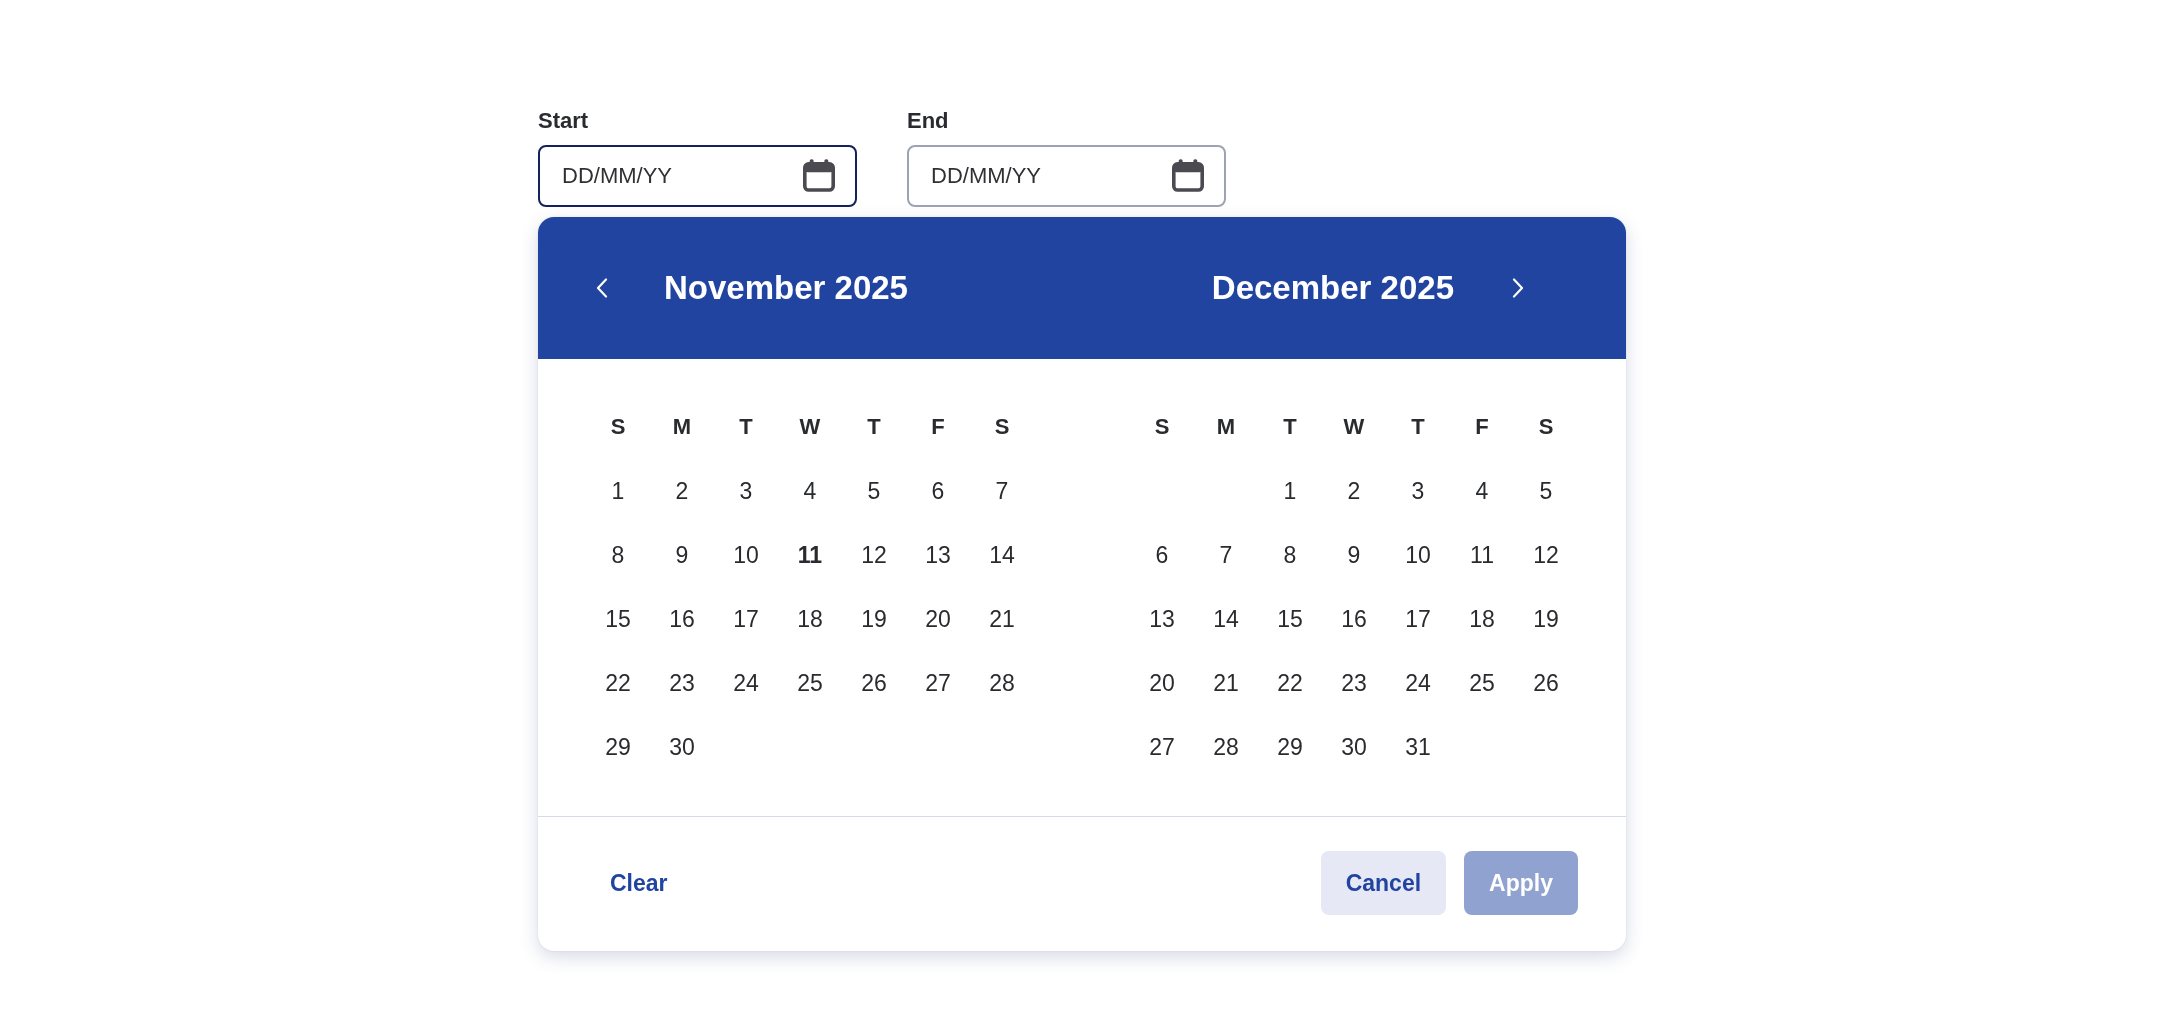  Describe the element at coordinates (928, 121) in the screenshot. I see `field-label: End` at that location.